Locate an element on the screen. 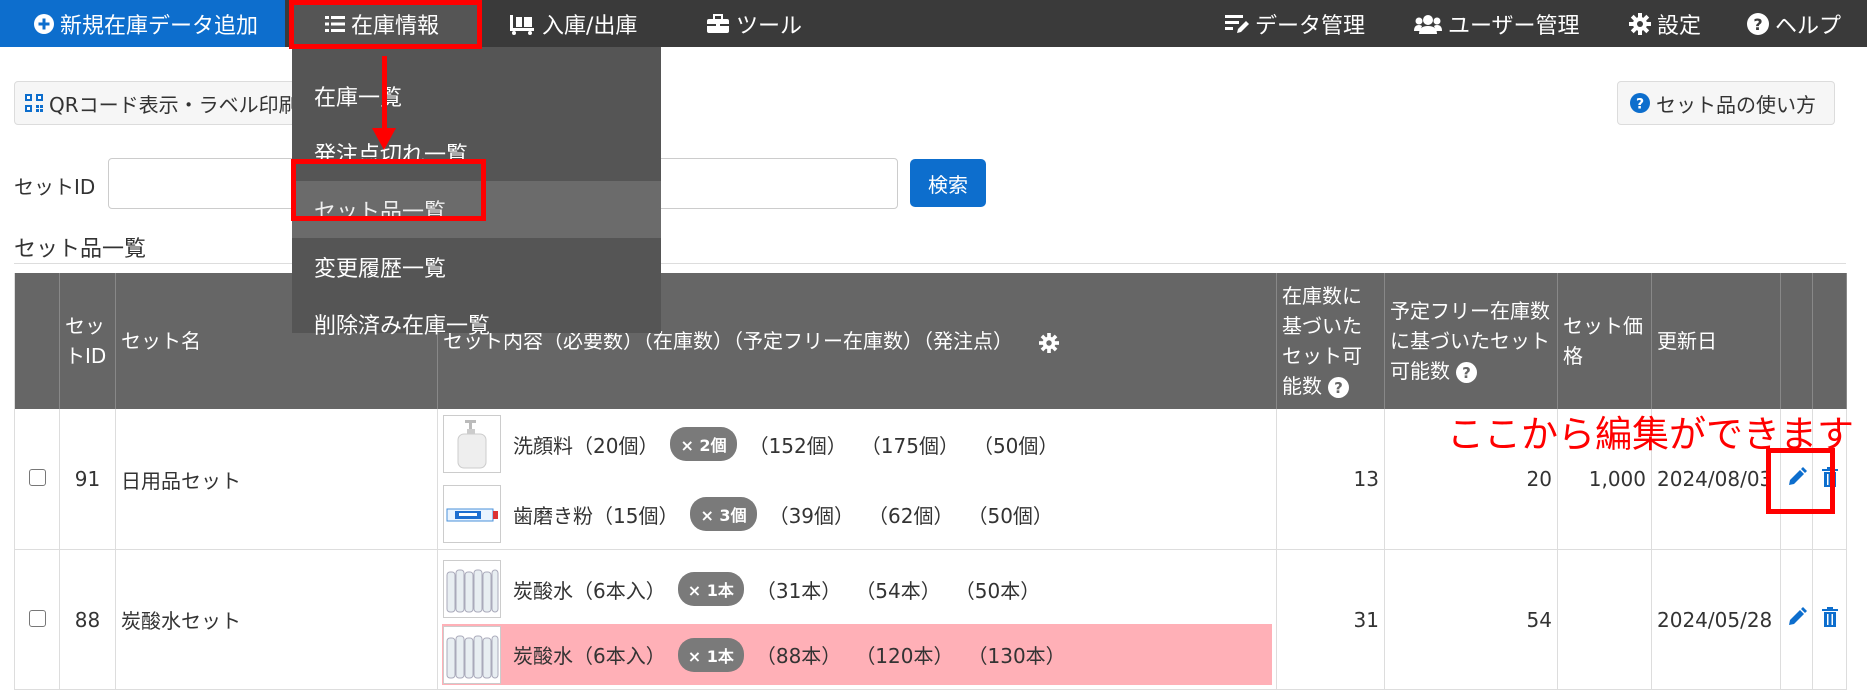  section-divider is located at coordinates (930, 263).